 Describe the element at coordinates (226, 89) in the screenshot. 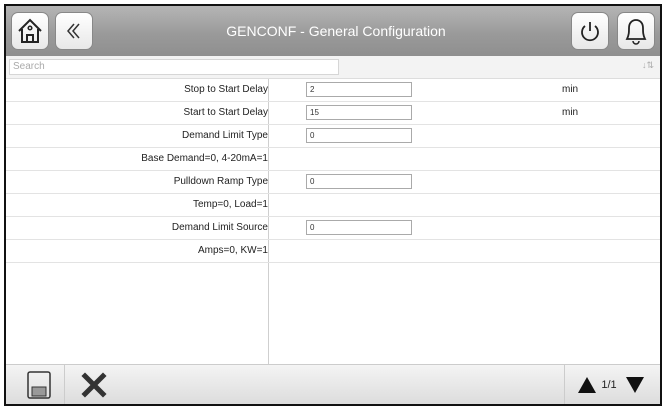

I see `parameter-label: Stop to Start Delay` at that location.